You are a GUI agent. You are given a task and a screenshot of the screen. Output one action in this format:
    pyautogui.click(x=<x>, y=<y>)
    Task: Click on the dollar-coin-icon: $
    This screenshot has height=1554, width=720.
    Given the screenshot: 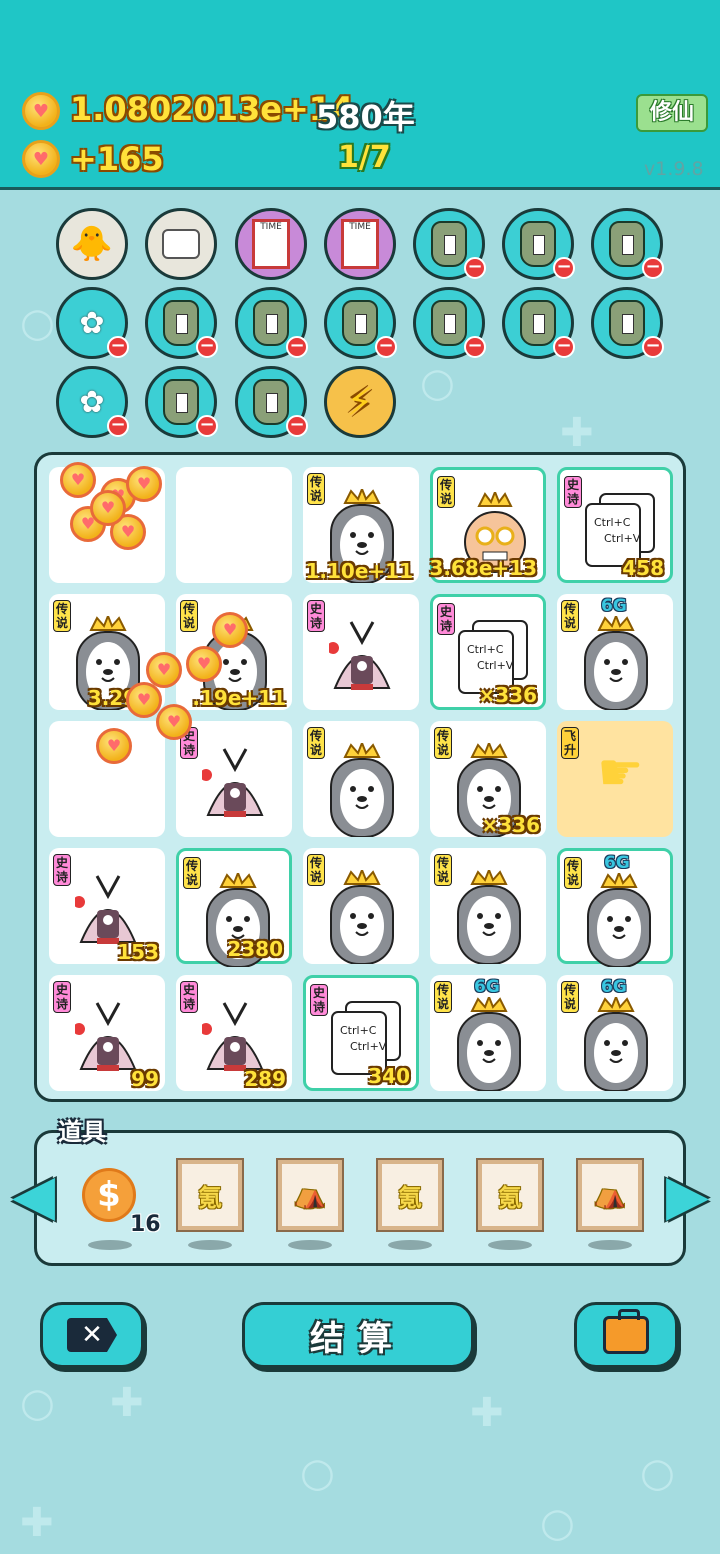 What is the action you would take?
    pyautogui.click(x=109, y=1195)
    